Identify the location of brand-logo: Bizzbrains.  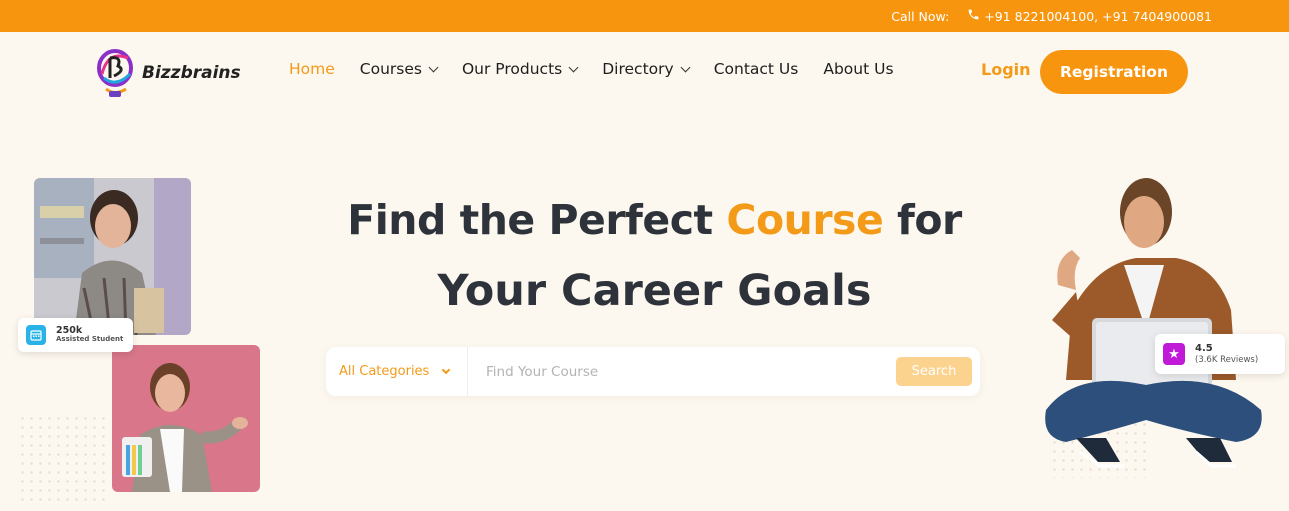
(168, 72).